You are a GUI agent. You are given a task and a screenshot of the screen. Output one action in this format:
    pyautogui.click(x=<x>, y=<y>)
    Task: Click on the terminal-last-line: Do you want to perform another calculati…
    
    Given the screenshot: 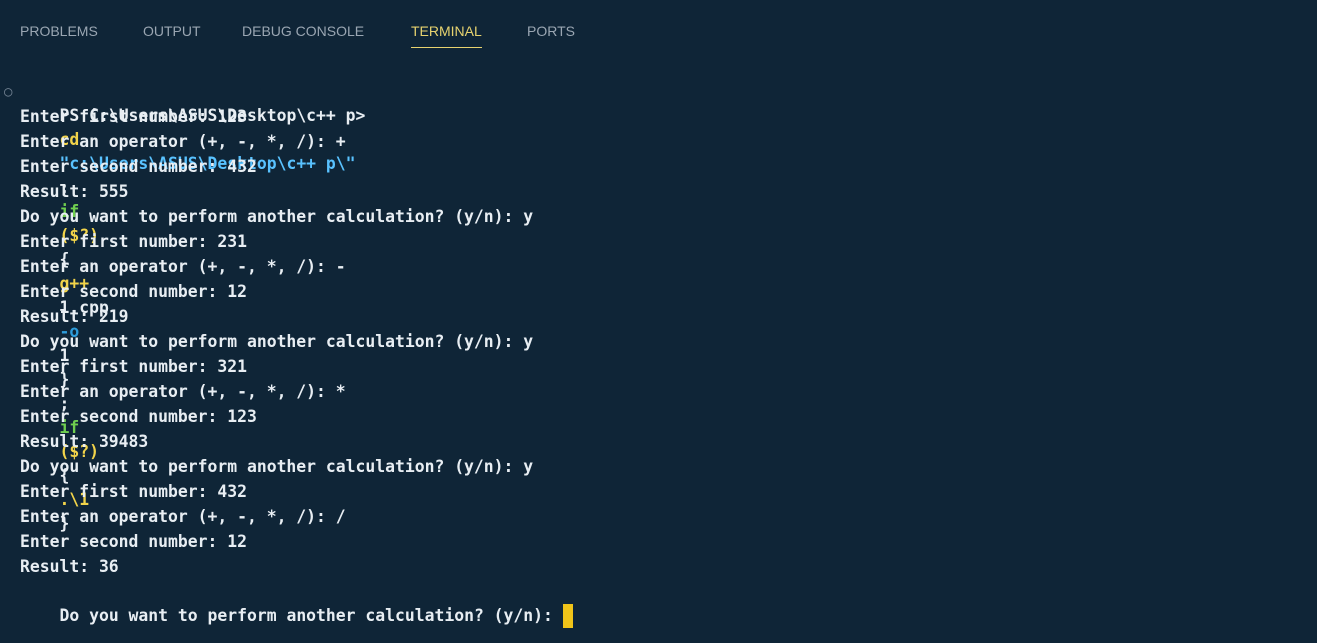 What is the action you would take?
    pyautogui.click(x=296, y=604)
    